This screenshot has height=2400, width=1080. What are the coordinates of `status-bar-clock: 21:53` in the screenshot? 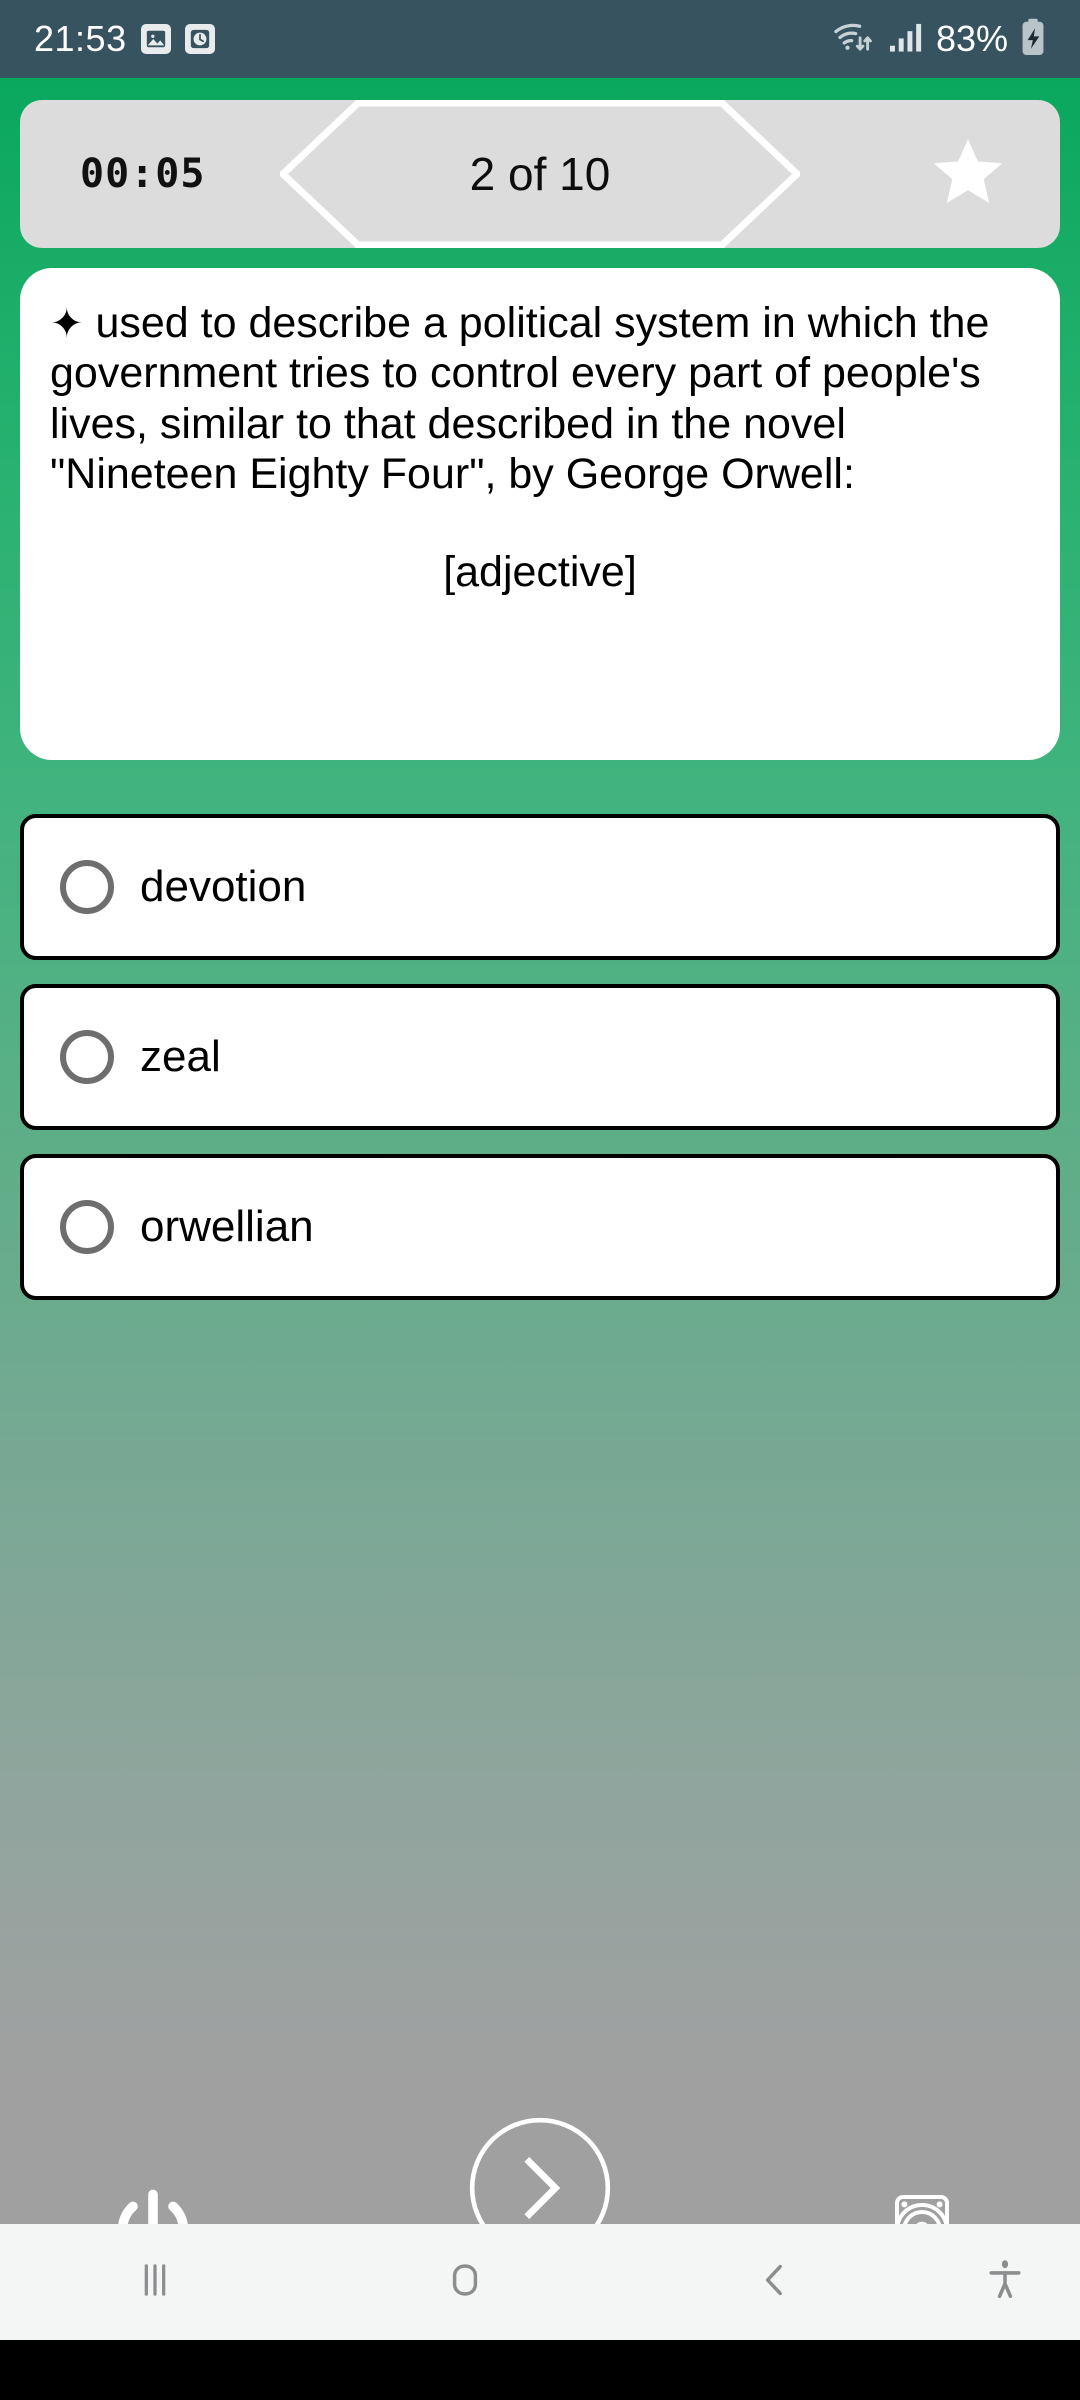 It's located at (80, 38).